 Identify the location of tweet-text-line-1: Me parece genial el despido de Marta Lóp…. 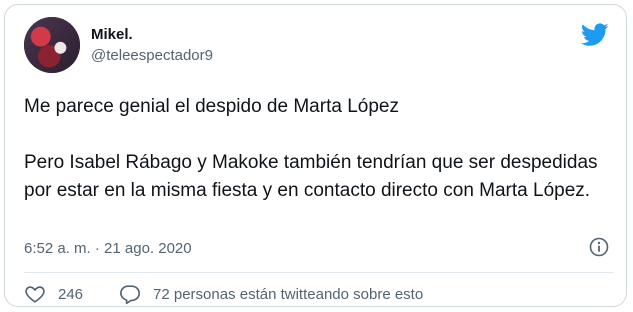
(211, 106).